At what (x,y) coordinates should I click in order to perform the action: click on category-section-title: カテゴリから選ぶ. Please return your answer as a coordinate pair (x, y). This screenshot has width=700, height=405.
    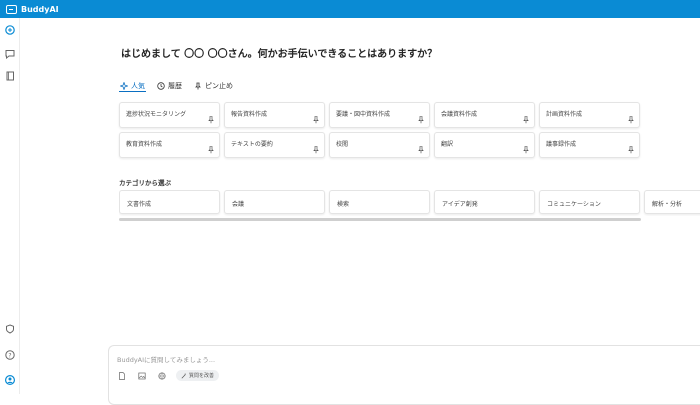
    Looking at the image, I should click on (145, 183).